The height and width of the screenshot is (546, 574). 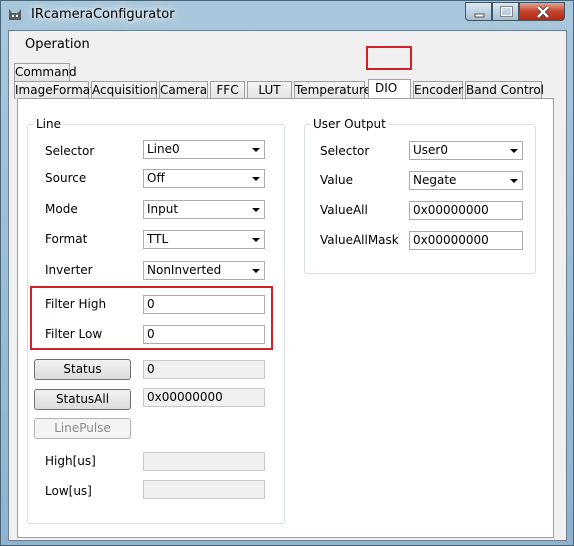 What do you see at coordinates (345, 151) in the screenshot?
I see `user-selector-label: Selector` at bounding box center [345, 151].